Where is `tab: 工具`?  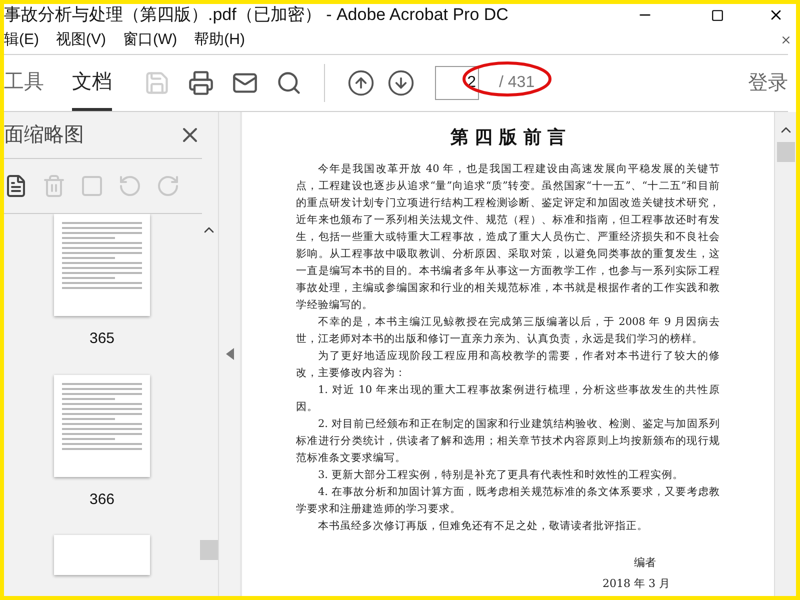 tab: 工具 is located at coordinates (24, 83).